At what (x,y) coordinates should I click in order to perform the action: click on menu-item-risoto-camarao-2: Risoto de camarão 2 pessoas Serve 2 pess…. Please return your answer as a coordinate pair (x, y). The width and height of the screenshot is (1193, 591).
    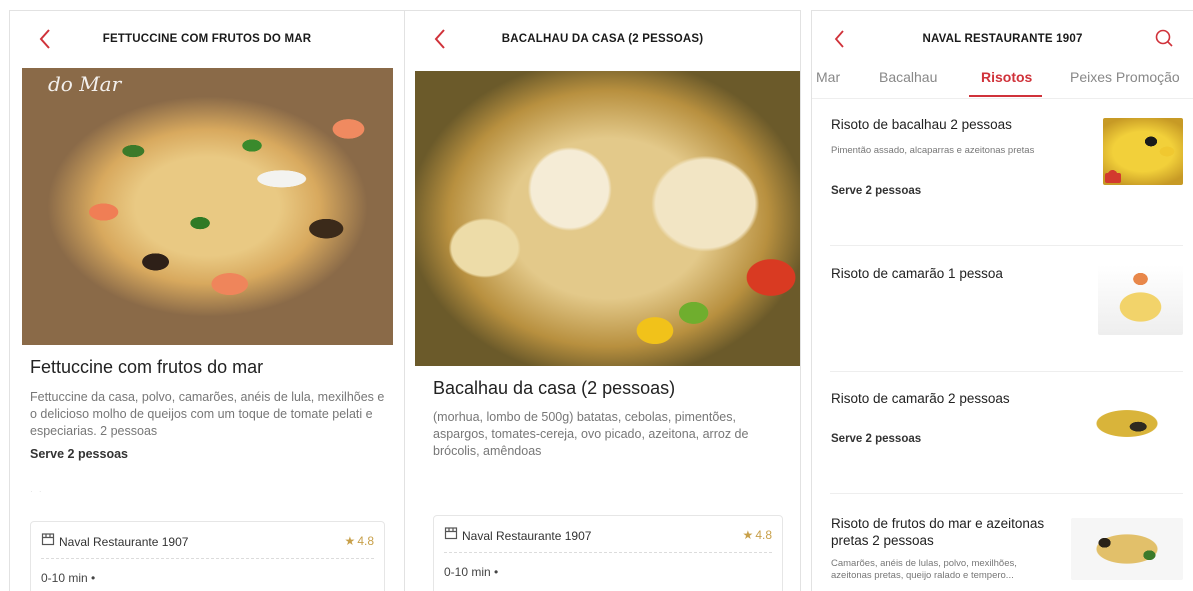
    Looking at the image, I should click on (1006, 433).